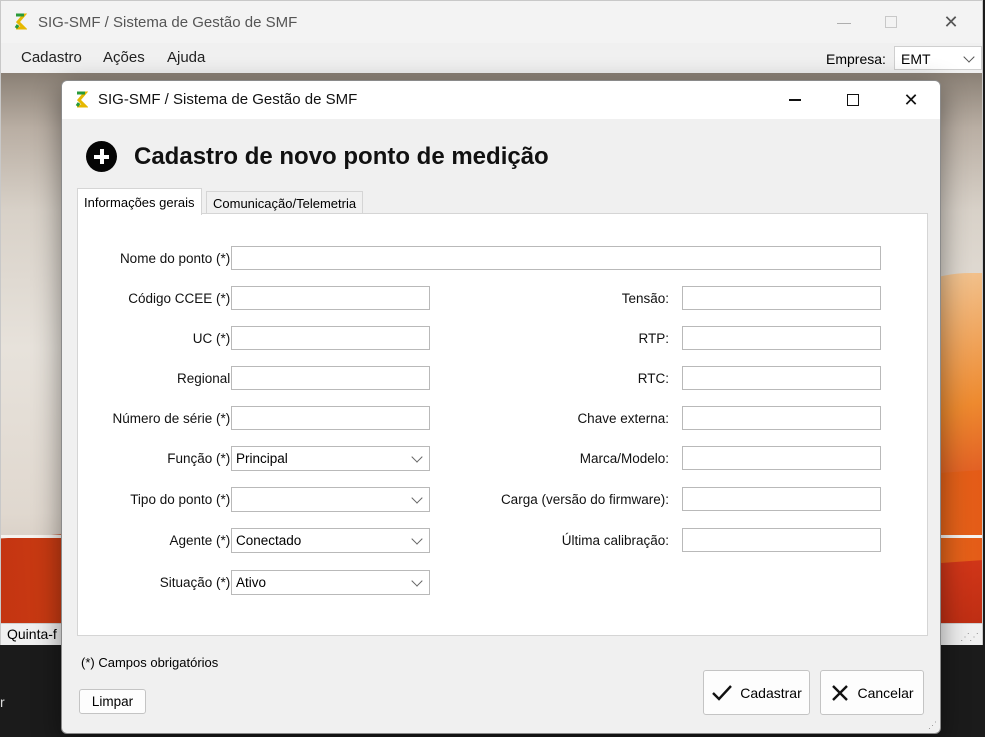 This screenshot has width=985, height=737. I want to click on codigo-ccee-label: Código CCEE (*):, so click(181, 298).